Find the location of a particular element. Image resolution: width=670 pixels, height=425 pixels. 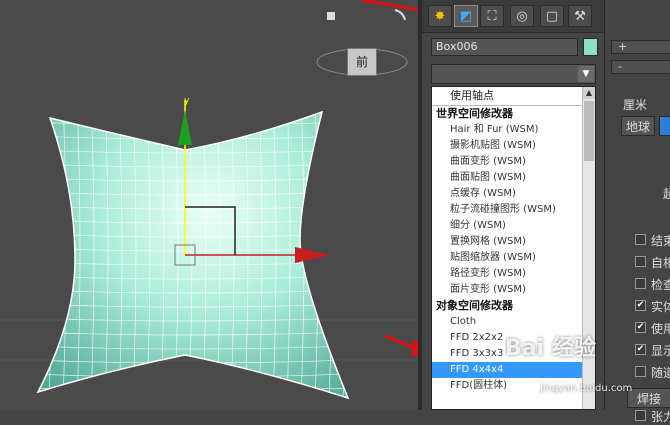

chevron-down-icon: ▼ is located at coordinates (586, 74).